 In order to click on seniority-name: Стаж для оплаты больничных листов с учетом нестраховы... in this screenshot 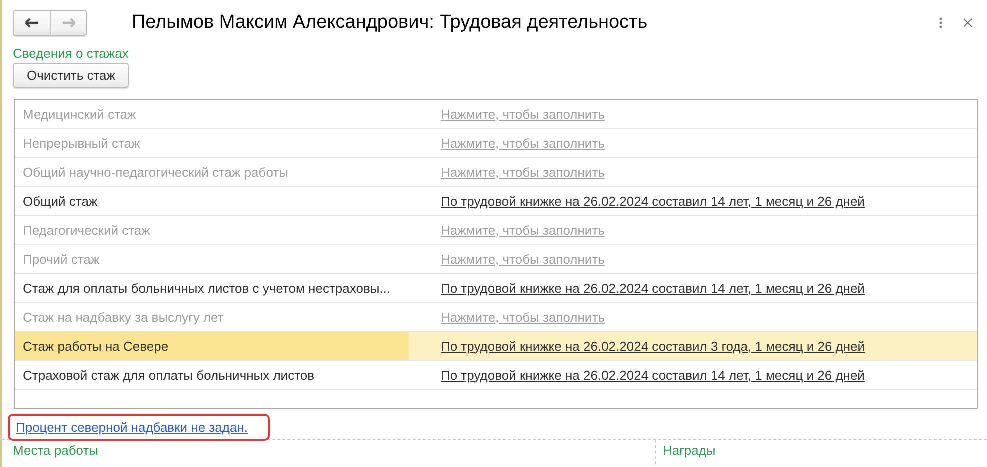, I will do `click(212, 288)`.